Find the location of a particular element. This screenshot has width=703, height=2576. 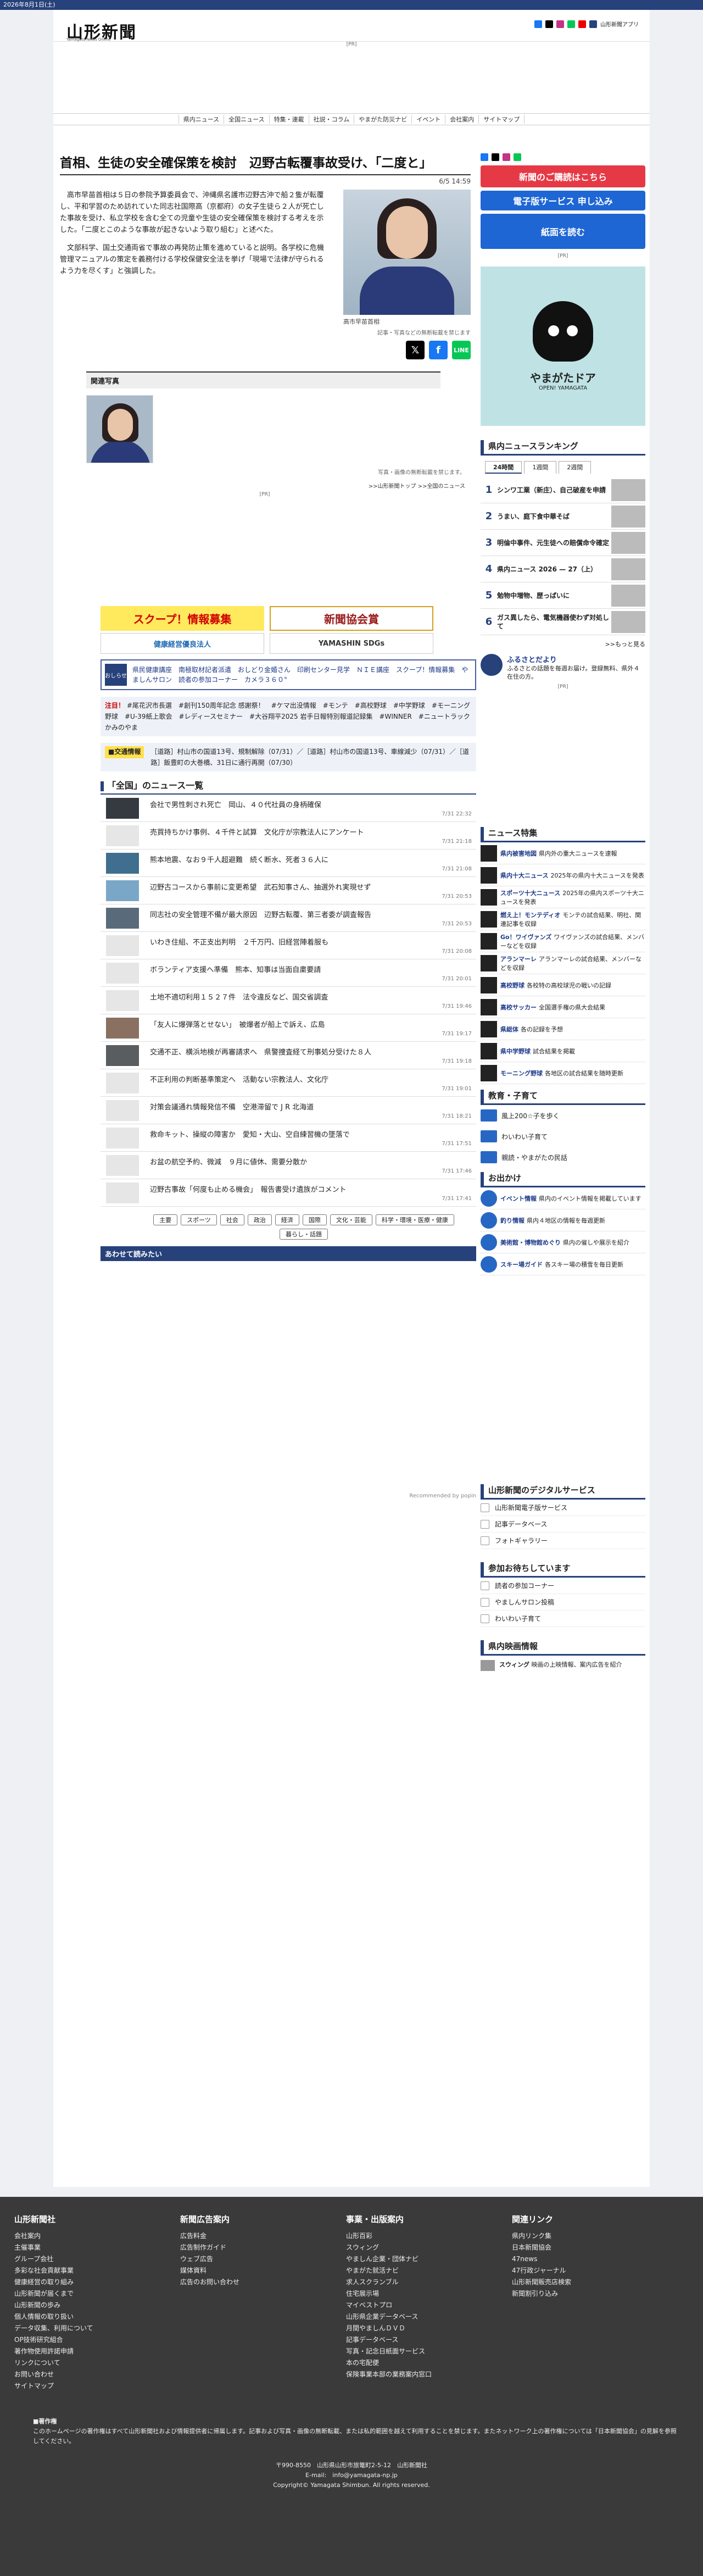

news-title: 売買持ちかけ事例、４千件と試算 文化庁が宗教法人にアンケート is located at coordinates (257, 831).